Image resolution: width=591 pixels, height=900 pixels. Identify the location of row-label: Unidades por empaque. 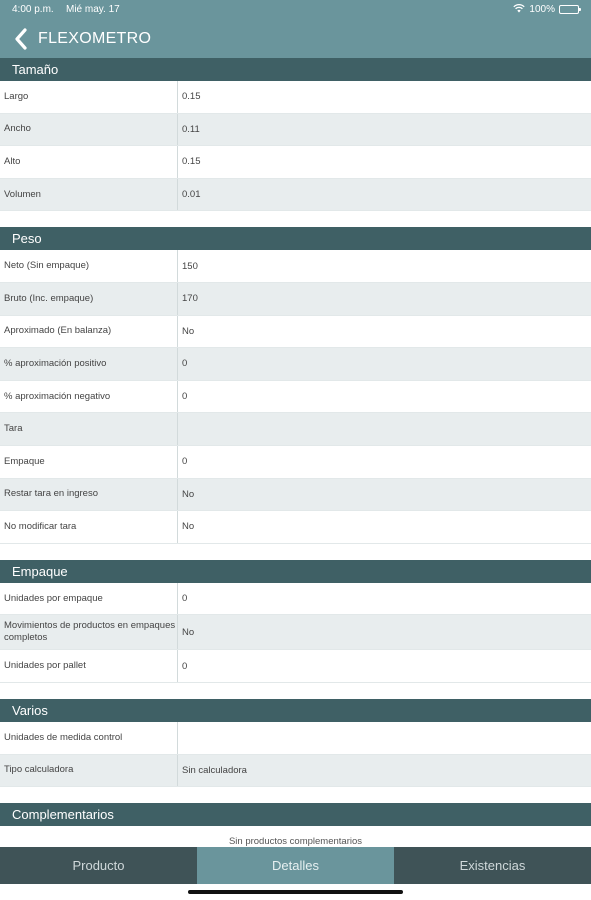
(89, 598).